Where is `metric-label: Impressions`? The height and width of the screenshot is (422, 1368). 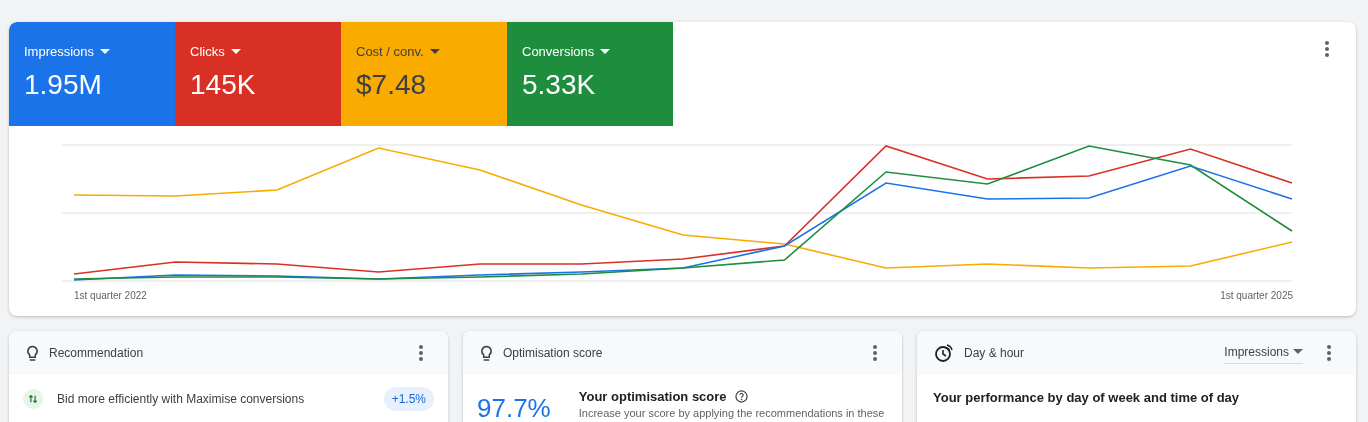 metric-label: Impressions is located at coordinates (59, 51).